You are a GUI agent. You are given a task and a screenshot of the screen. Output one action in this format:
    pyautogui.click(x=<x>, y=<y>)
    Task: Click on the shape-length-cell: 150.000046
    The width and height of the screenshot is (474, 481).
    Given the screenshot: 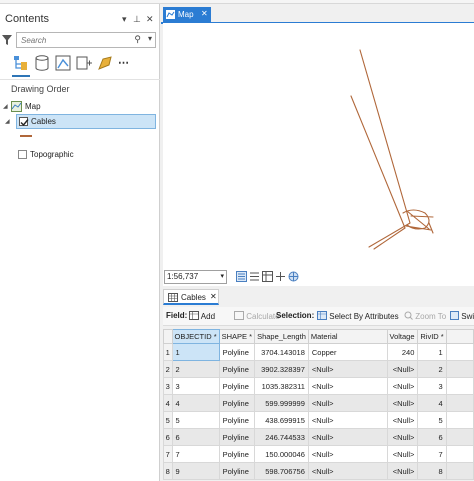 What is the action you would take?
    pyautogui.click(x=281, y=454)
    